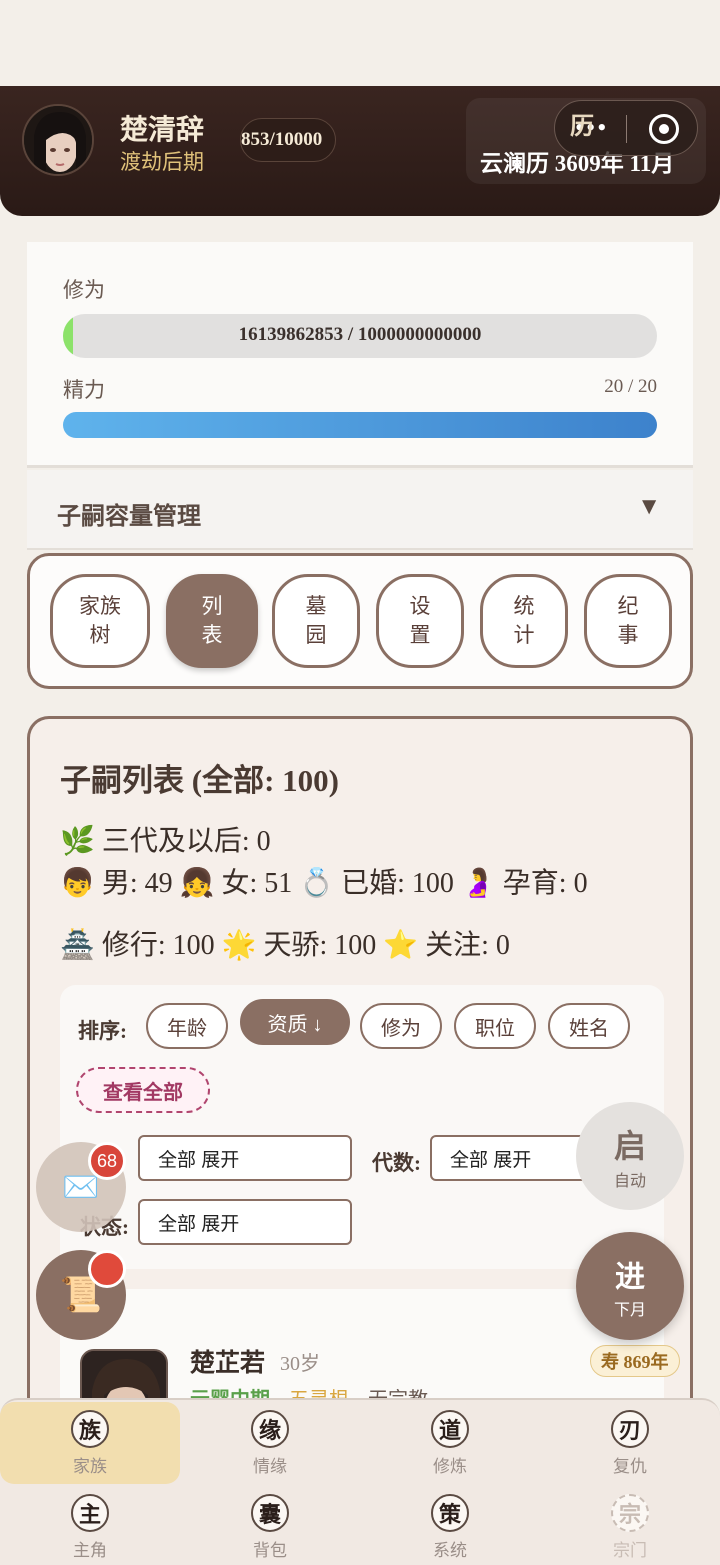 Image resolution: width=720 pixels, height=1565 pixels. What do you see at coordinates (316, 621) in the screenshot?
I see `tab-cemetery: 墓 园` at bounding box center [316, 621].